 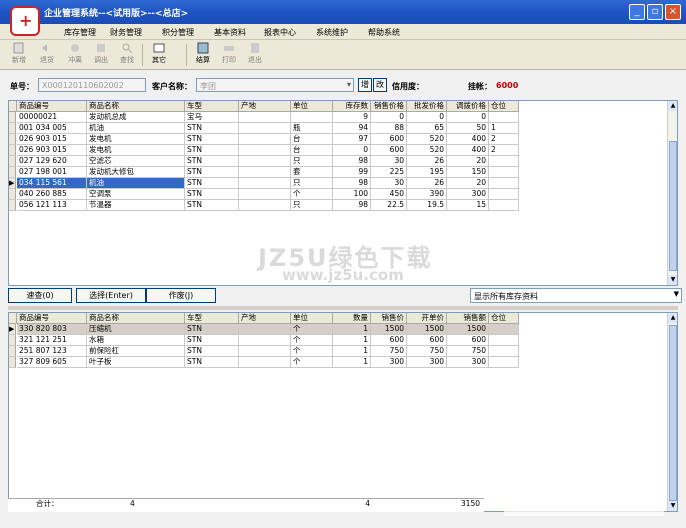 I want to click on tool-offset: 冲离, so click(x=75, y=53).